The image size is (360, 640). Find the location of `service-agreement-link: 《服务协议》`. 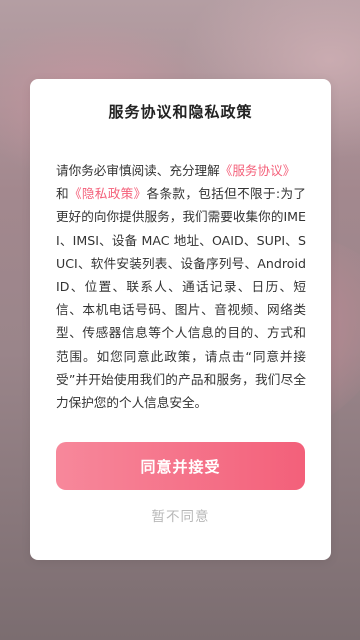

service-agreement-link: 《服务协议》 is located at coordinates (258, 170).